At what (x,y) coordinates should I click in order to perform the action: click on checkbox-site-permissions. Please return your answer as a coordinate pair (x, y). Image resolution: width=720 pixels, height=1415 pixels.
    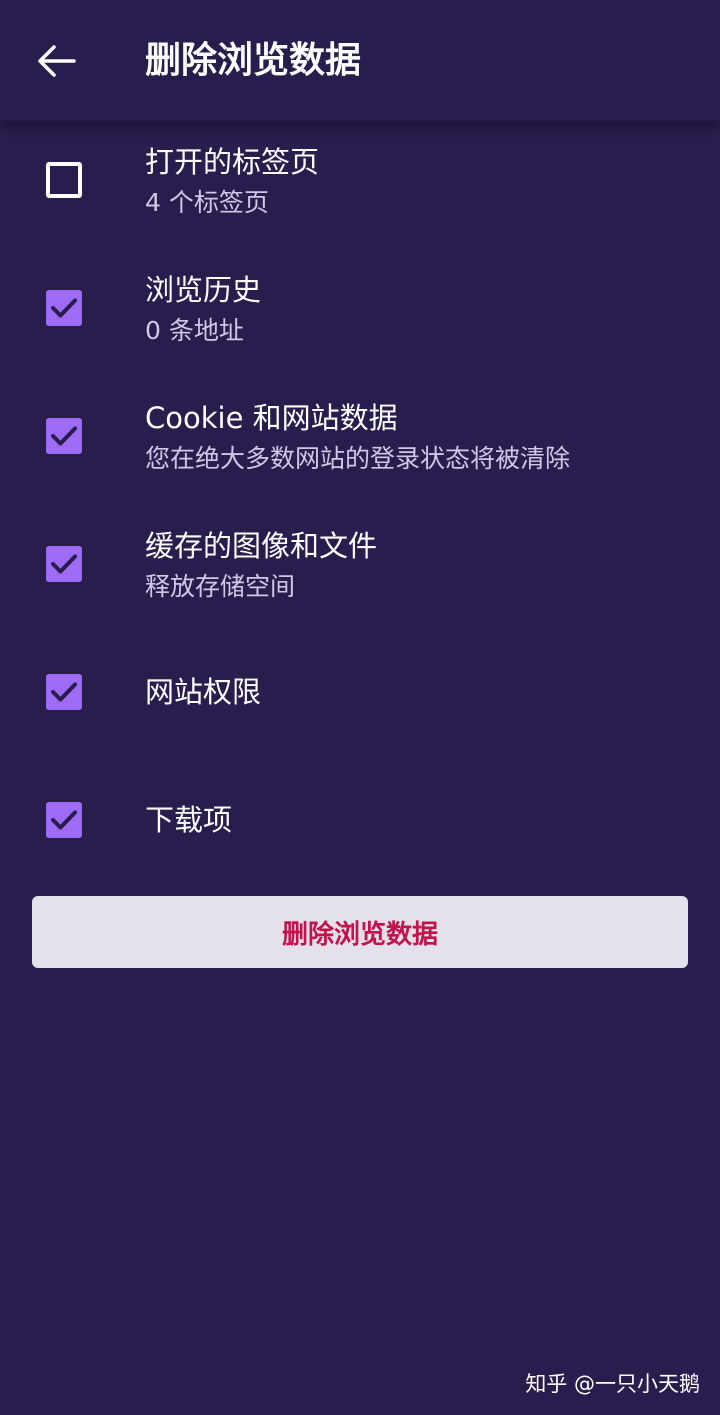
    Looking at the image, I should click on (64, 692).